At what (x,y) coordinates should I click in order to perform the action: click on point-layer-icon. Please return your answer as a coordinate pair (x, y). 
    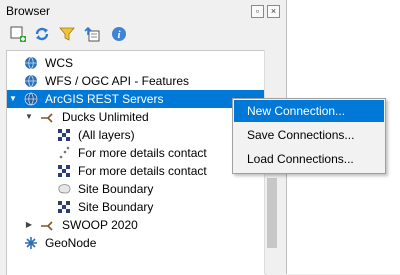
    Looking at the image, I should click on (64, 152).